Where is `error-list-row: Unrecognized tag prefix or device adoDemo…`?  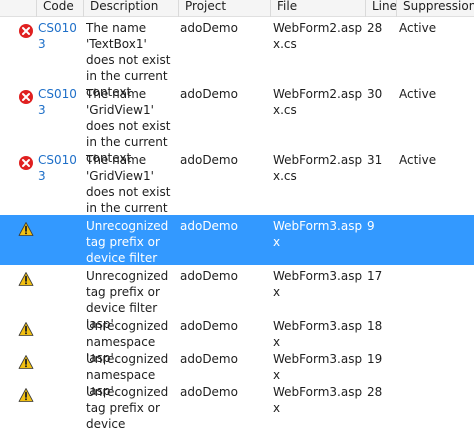
error-list-row: Unrecognized tag prefix or device adoDemo… is located at coordinates (237, 406).